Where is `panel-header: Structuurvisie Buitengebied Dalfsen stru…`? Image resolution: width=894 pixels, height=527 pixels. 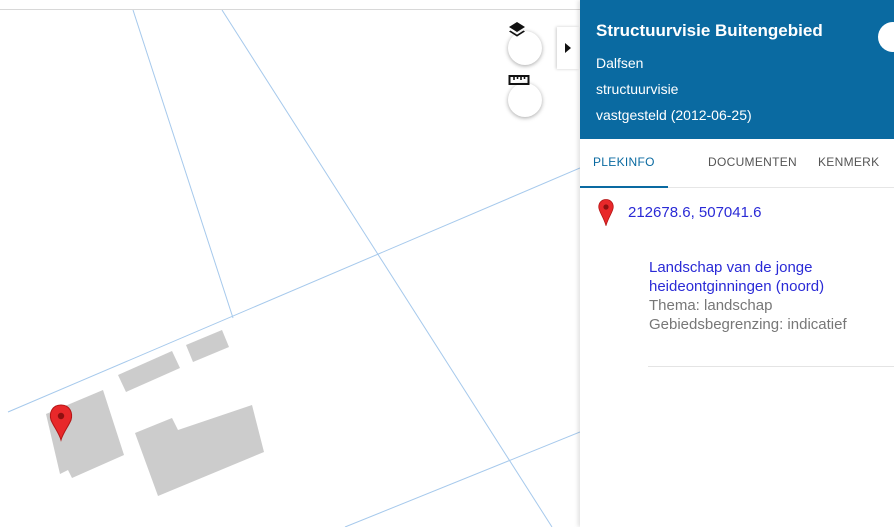 panel-header: Structuurvisie Buitengebied Dalfsen stru… is located at coordinates (737, 69).